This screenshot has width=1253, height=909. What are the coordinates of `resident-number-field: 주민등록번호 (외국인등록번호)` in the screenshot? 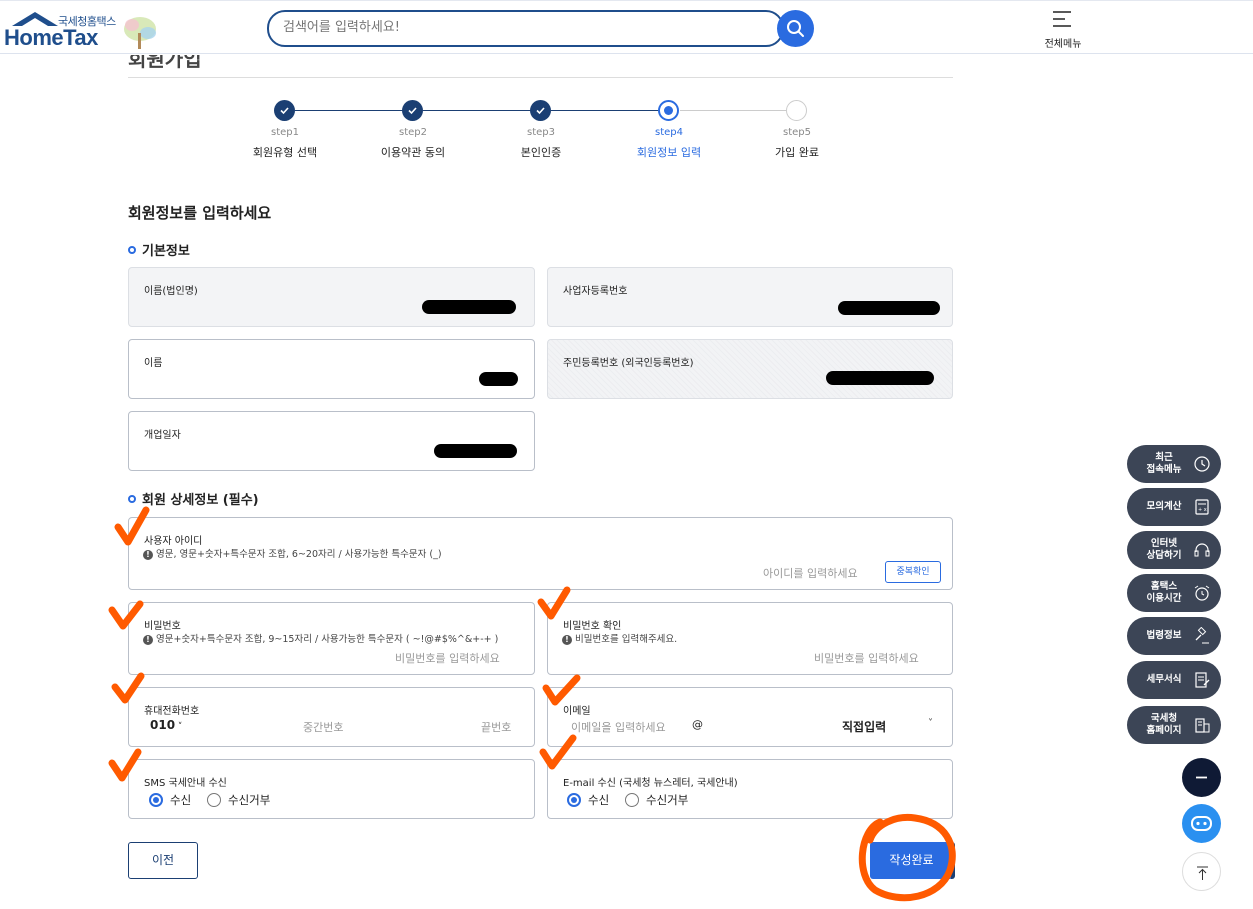 It's located at (750, 369).